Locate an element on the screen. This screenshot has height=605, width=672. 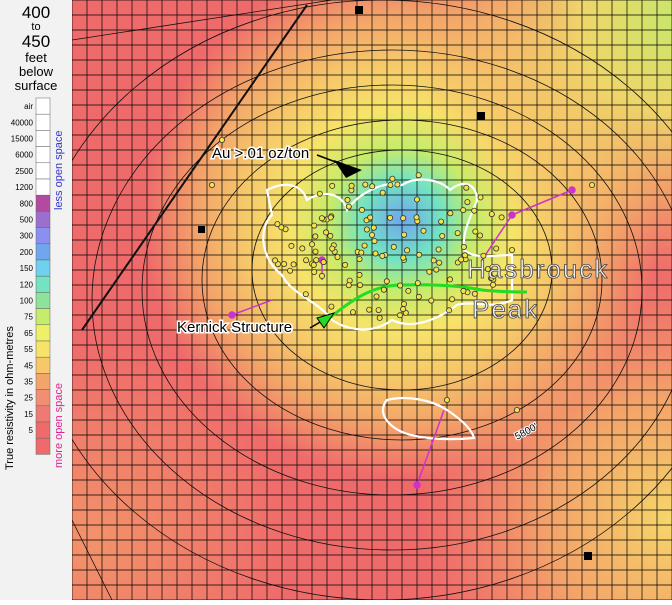
more-open-space-label: more open space is located at coordinates (59, 425).